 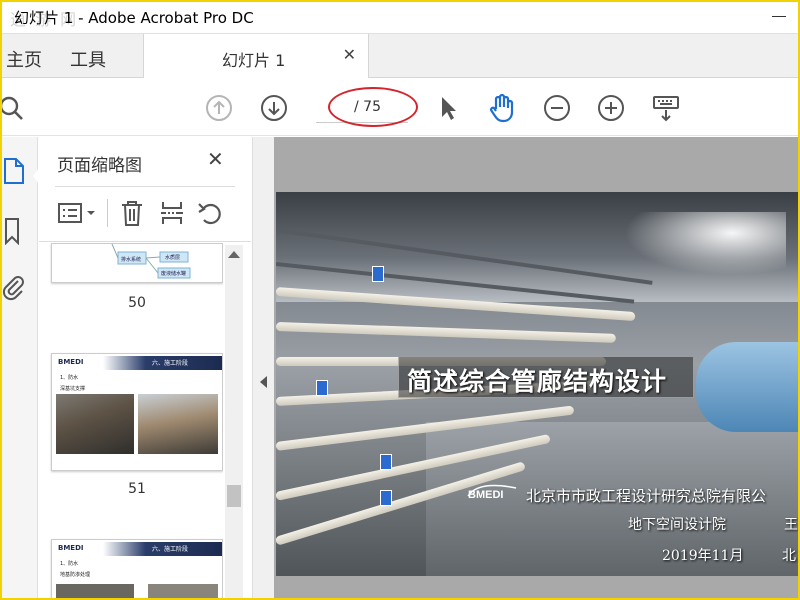 I want to click on collapse-arrow-icon, so click(x=263, y=382).